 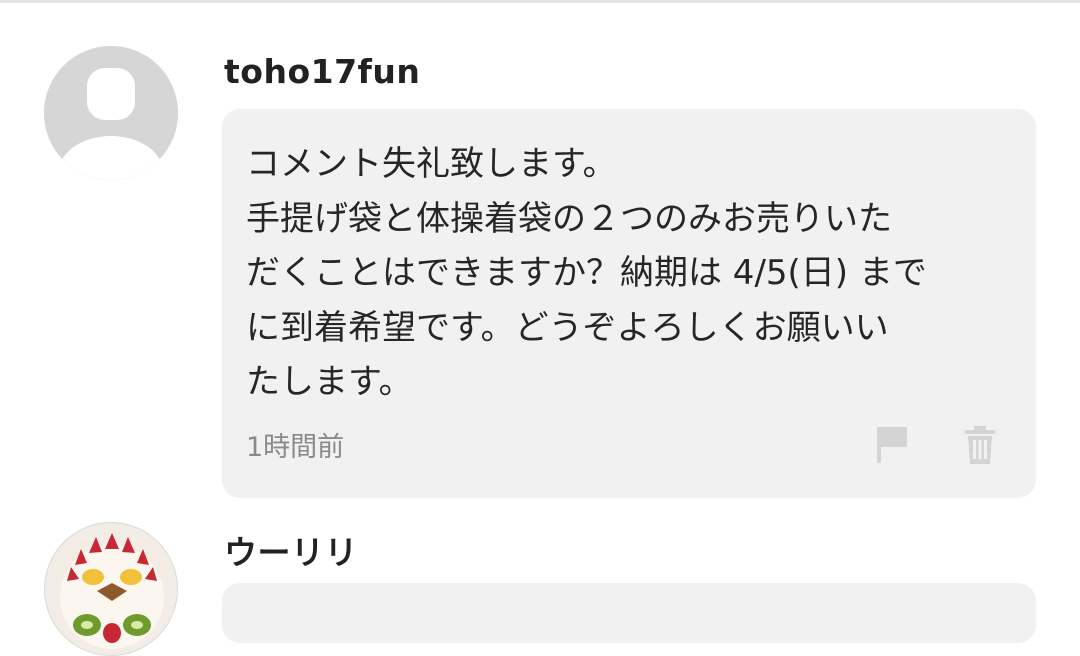 What do you see at coordinates (892, 445) in the screenshot?
I see `flag-icon` at bounding box center [892, 445].